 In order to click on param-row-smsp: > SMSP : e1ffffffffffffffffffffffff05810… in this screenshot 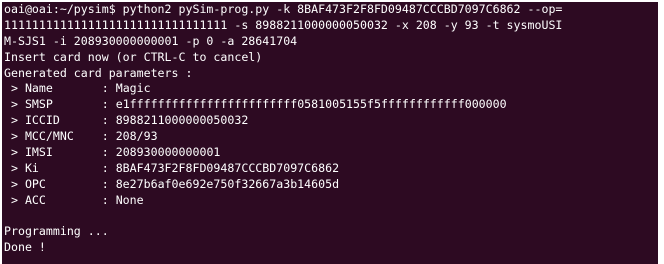, I will do `click(331, 105)`.